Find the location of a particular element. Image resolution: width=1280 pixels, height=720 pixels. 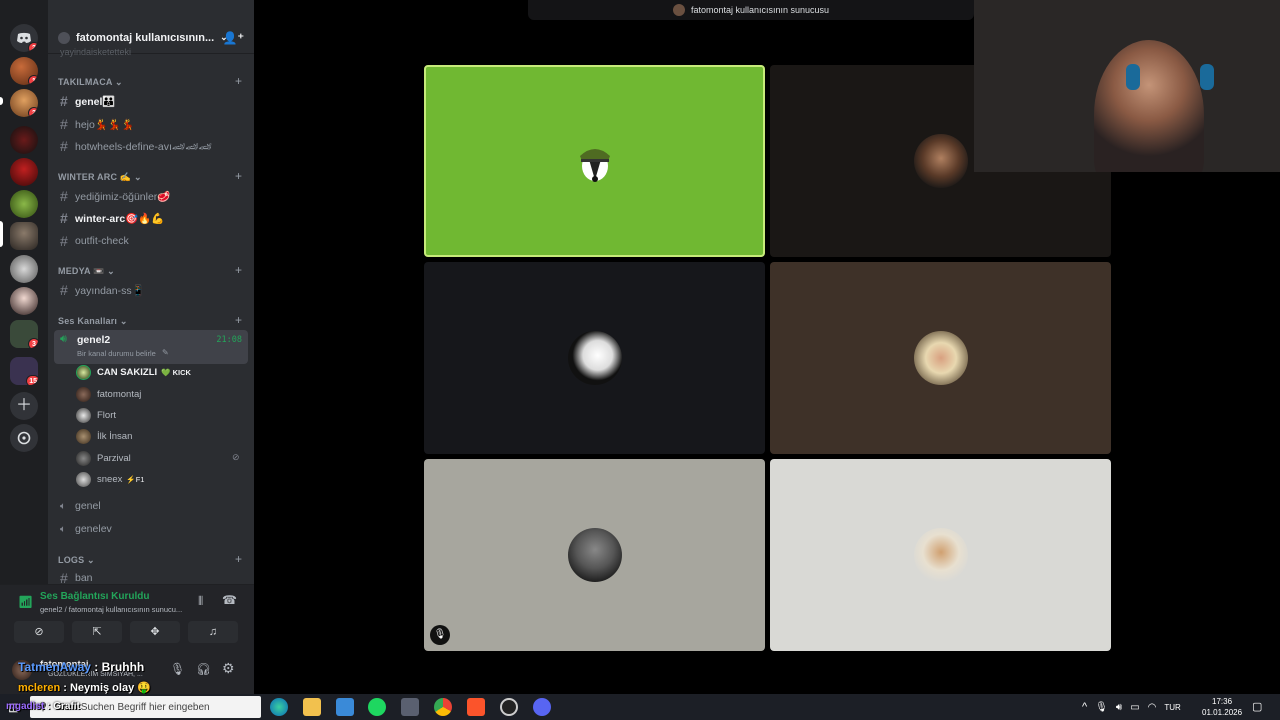

channel-yedigimiz: # yediğimiz-öğünler🥩 is located at coordinates (151, 196).